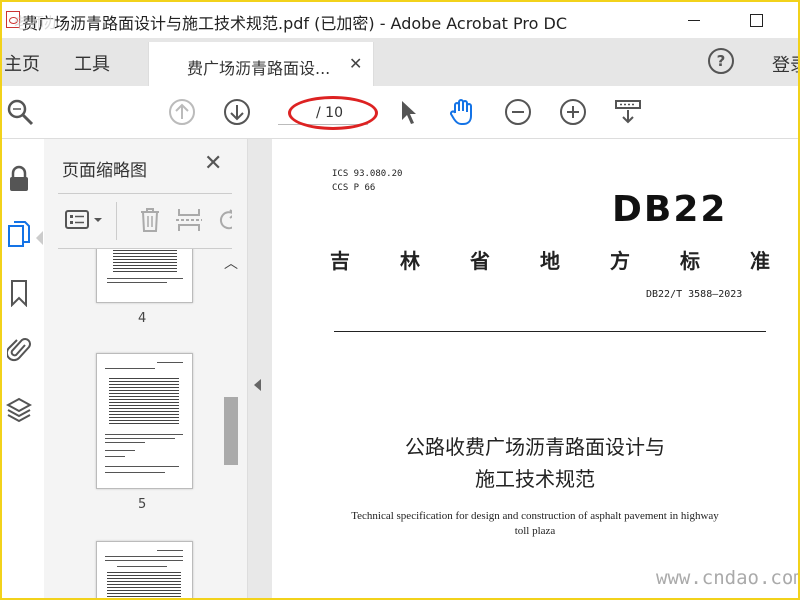 This screenshot has width=800, height=600. What do you see at coordinates (20, 112) in the screenshot?
I see `search-icon` at bounding box center [20, 112].